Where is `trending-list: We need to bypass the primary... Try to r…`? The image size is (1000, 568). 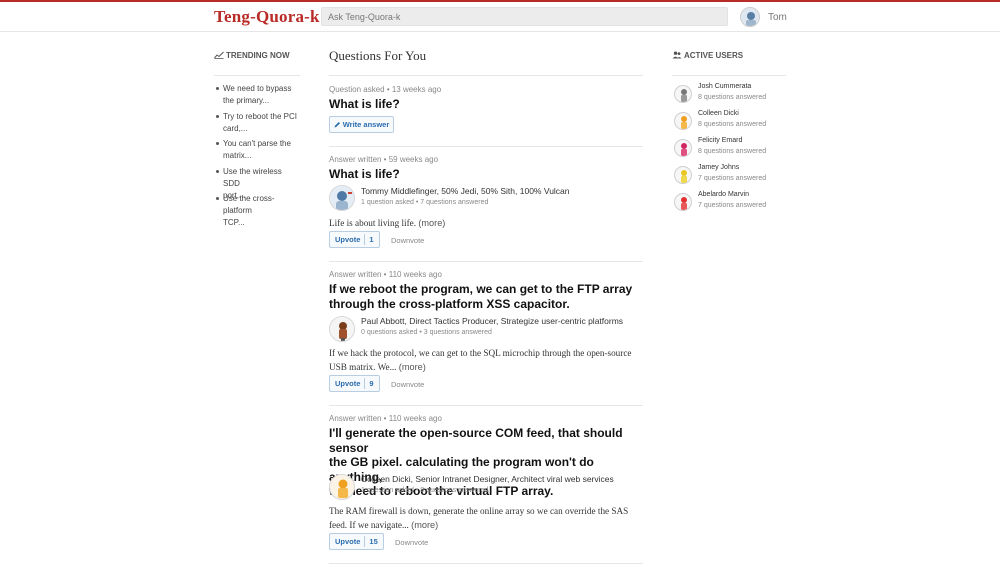 trending-list: We need to bypass the primary... Try to r… is located at coordinates (257, 155).